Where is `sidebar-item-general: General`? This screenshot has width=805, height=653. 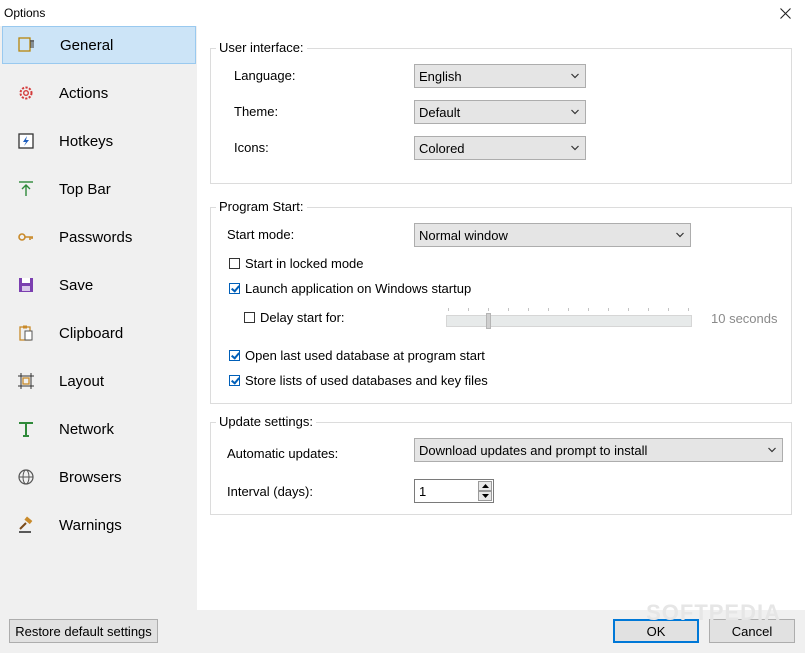
sidebar-item-general: General is located at coordinates (99, 45).